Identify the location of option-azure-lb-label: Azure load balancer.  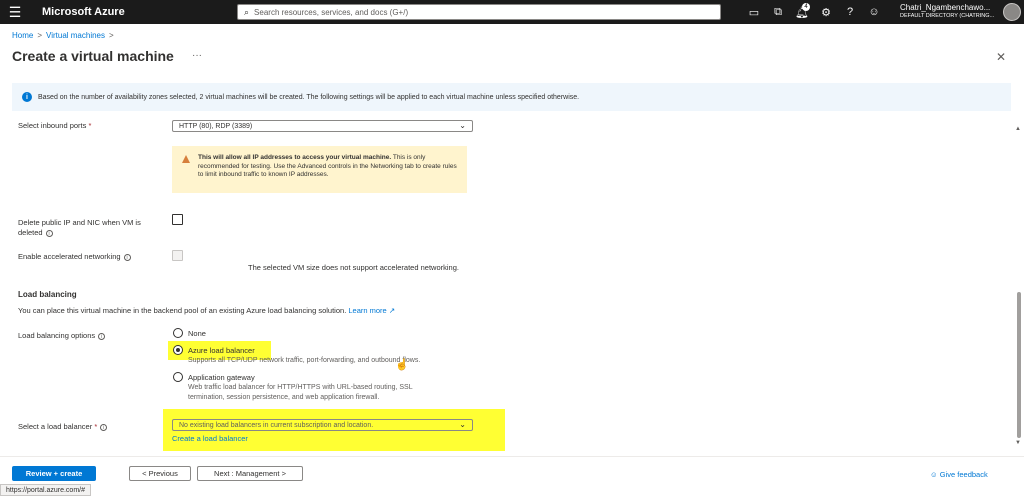
(221, 350).